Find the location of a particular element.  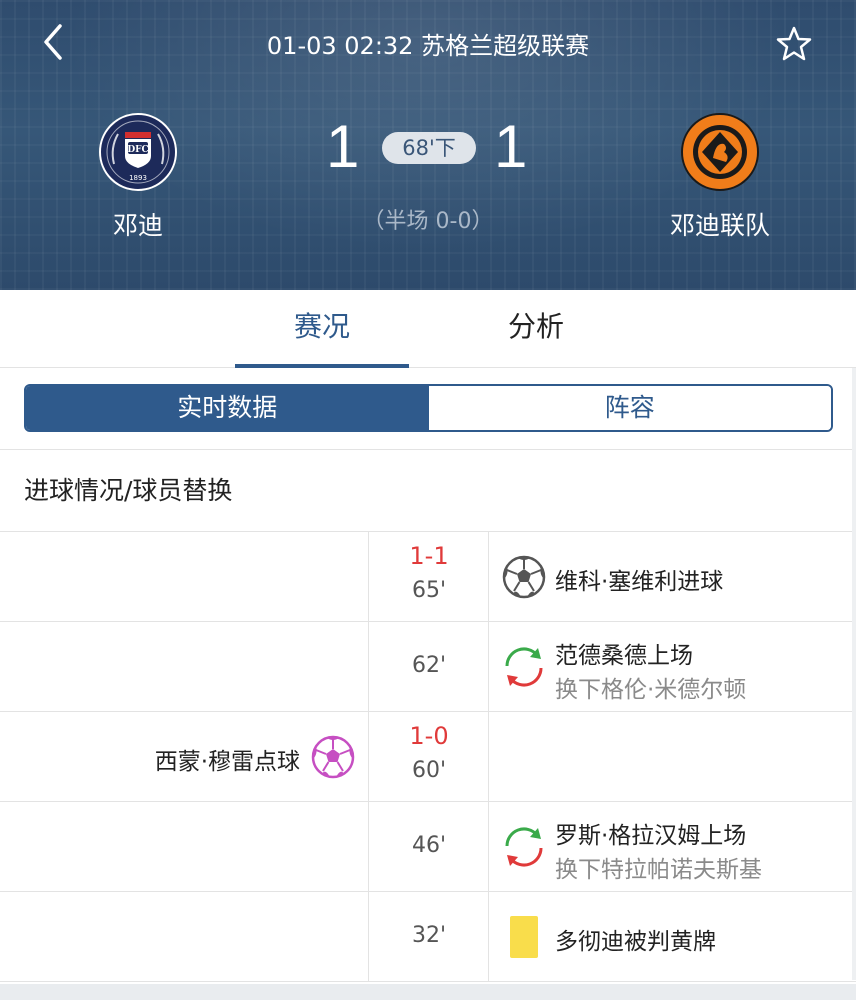

star-icon is located at coordinates (794, 43).